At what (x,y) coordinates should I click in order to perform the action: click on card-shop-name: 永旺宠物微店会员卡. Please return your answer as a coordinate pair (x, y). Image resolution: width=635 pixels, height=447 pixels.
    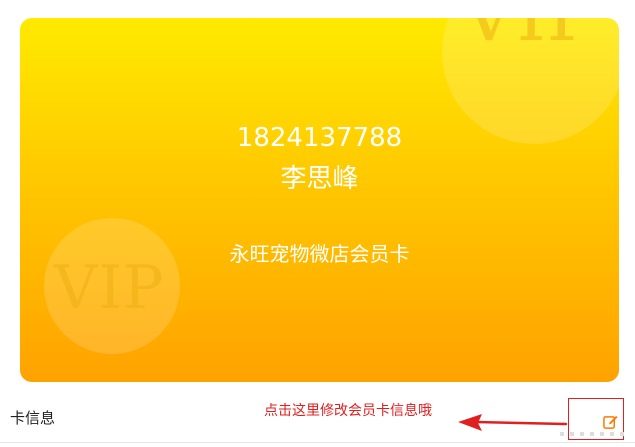
    Looking at the image, I should click on (319, 254).